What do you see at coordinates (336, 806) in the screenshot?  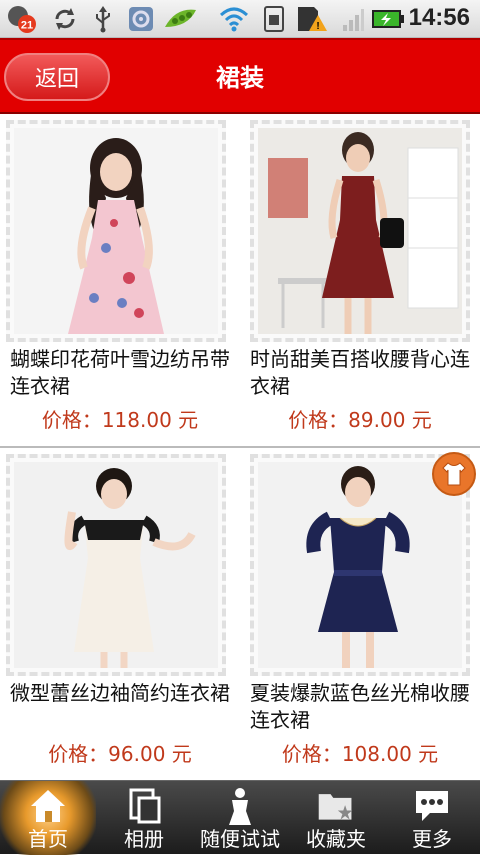 I see `favorites-folder-icon` at bounding box center [336, 806].